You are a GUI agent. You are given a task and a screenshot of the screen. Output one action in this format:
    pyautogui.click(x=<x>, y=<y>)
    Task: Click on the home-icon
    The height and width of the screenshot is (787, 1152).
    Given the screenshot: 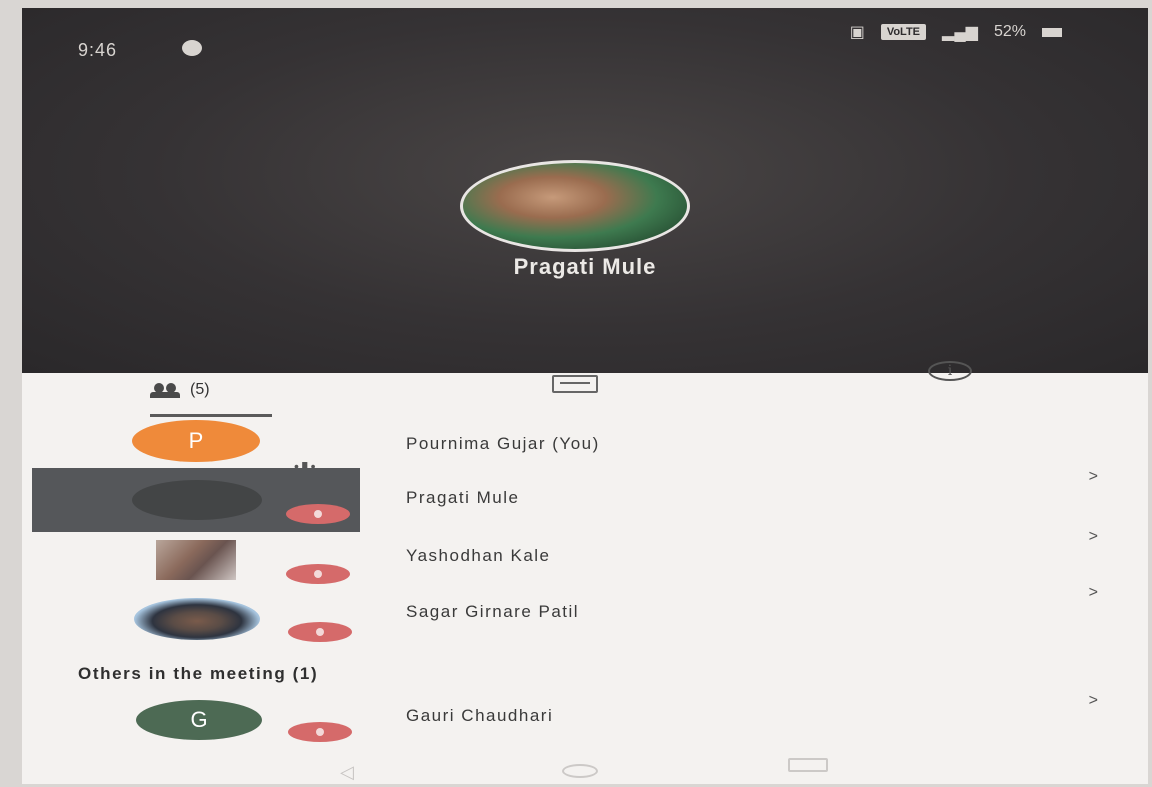 What is the action you would take?
    pyautogui.click(x=580, y=771)
    